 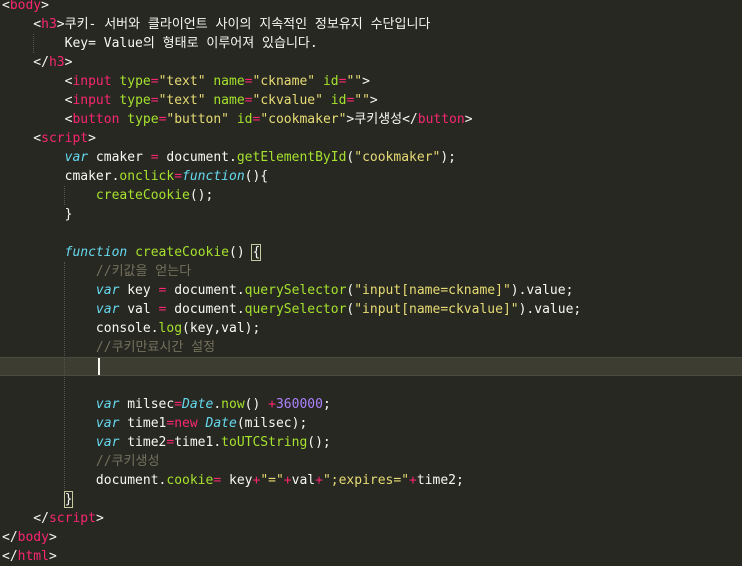 I want to click on code-line: Key= Value의 형태로 이루어져 있습니다., so click(x=371, y=43).